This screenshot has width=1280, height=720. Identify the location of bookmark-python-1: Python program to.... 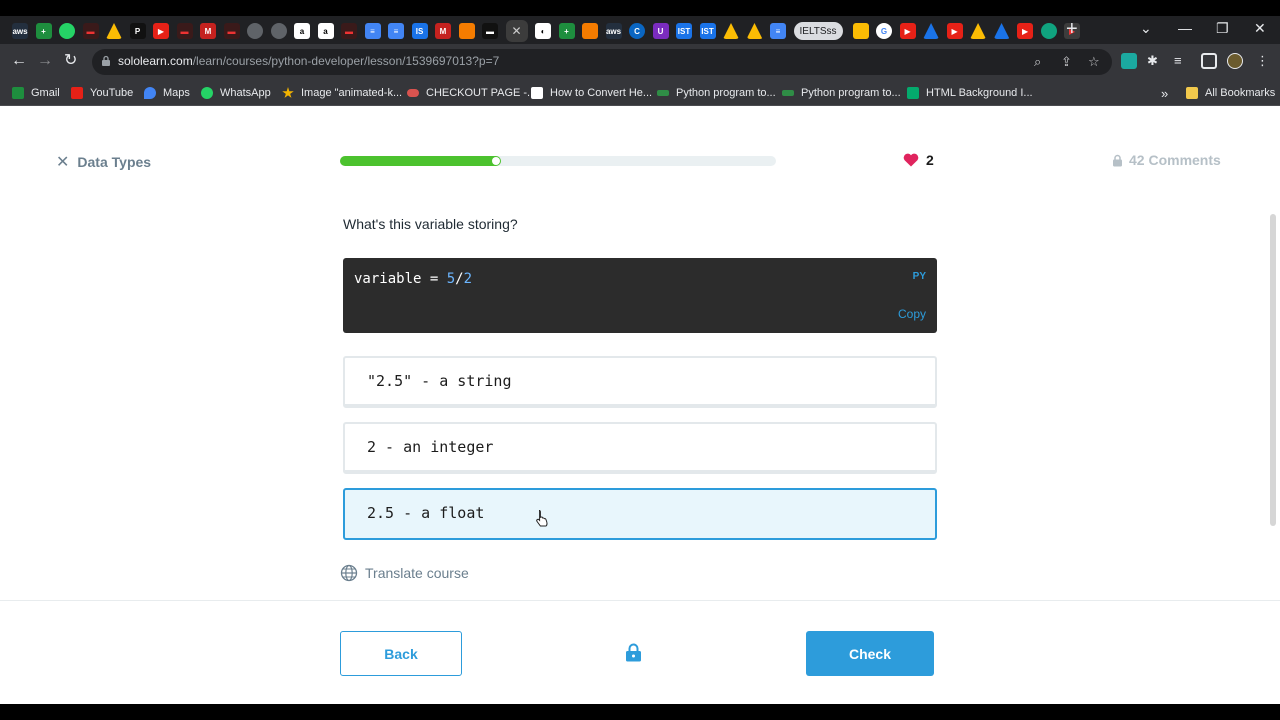
(716, 93).